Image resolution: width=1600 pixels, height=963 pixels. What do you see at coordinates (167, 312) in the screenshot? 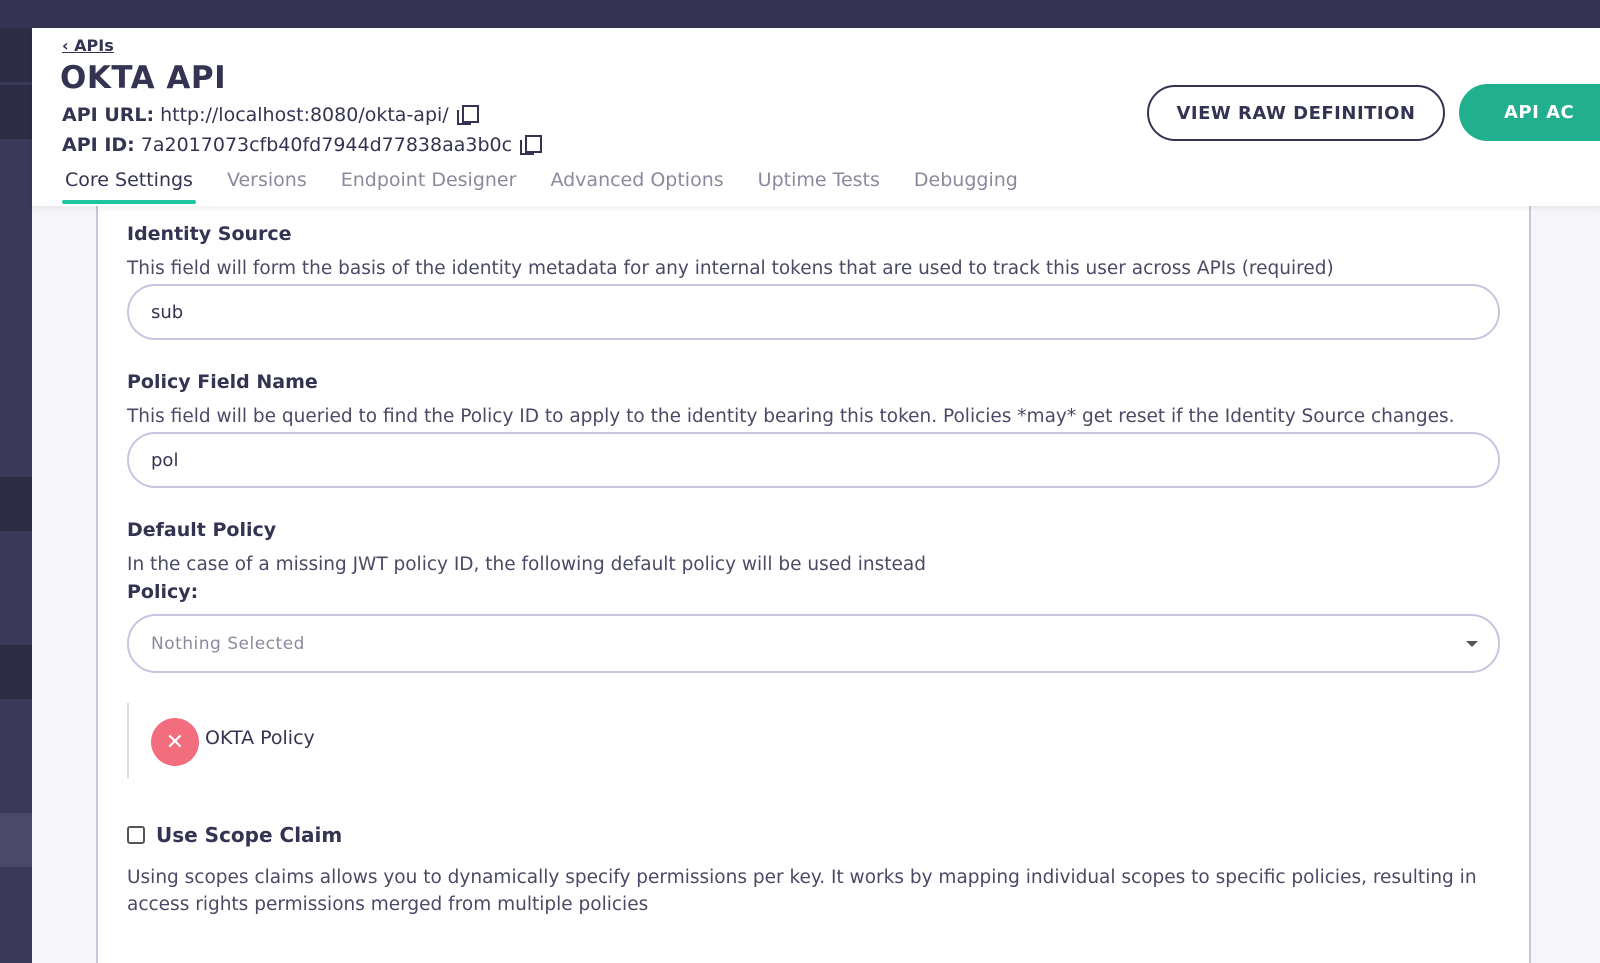
I see `identity-source-value: sub` at bounding box center [167, 312].